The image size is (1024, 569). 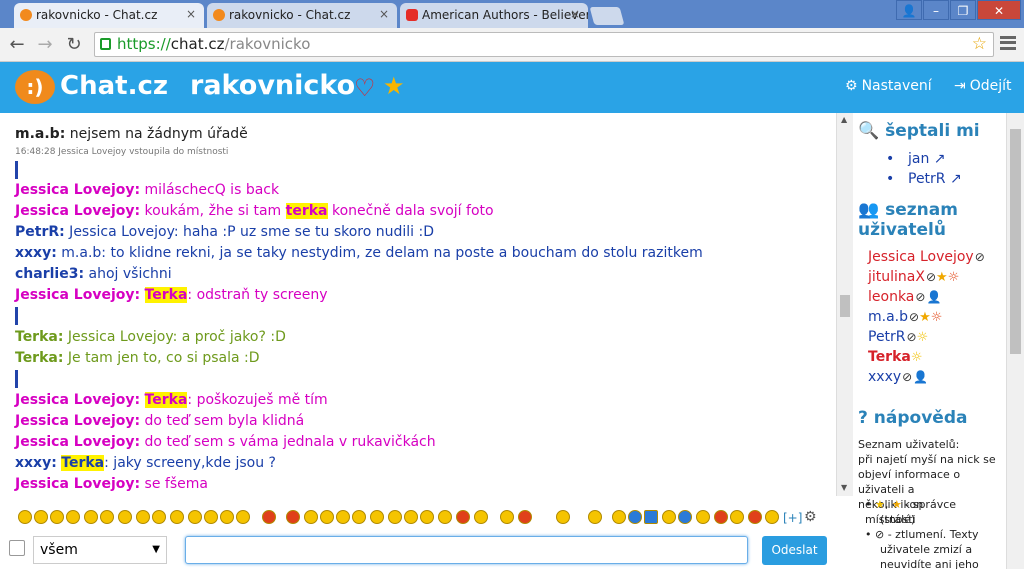 I want to click on new-tab-button, so click(x=607, y=16).